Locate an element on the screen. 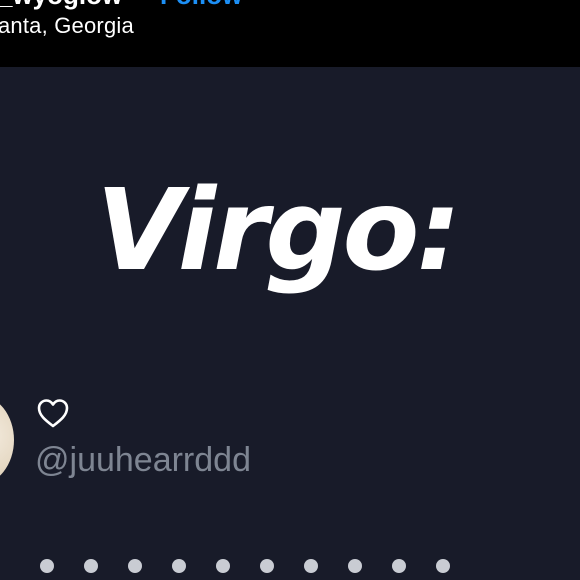 The height and width of the screenshot is (580, 580). heart-icon is located at coordinates (53, 413).